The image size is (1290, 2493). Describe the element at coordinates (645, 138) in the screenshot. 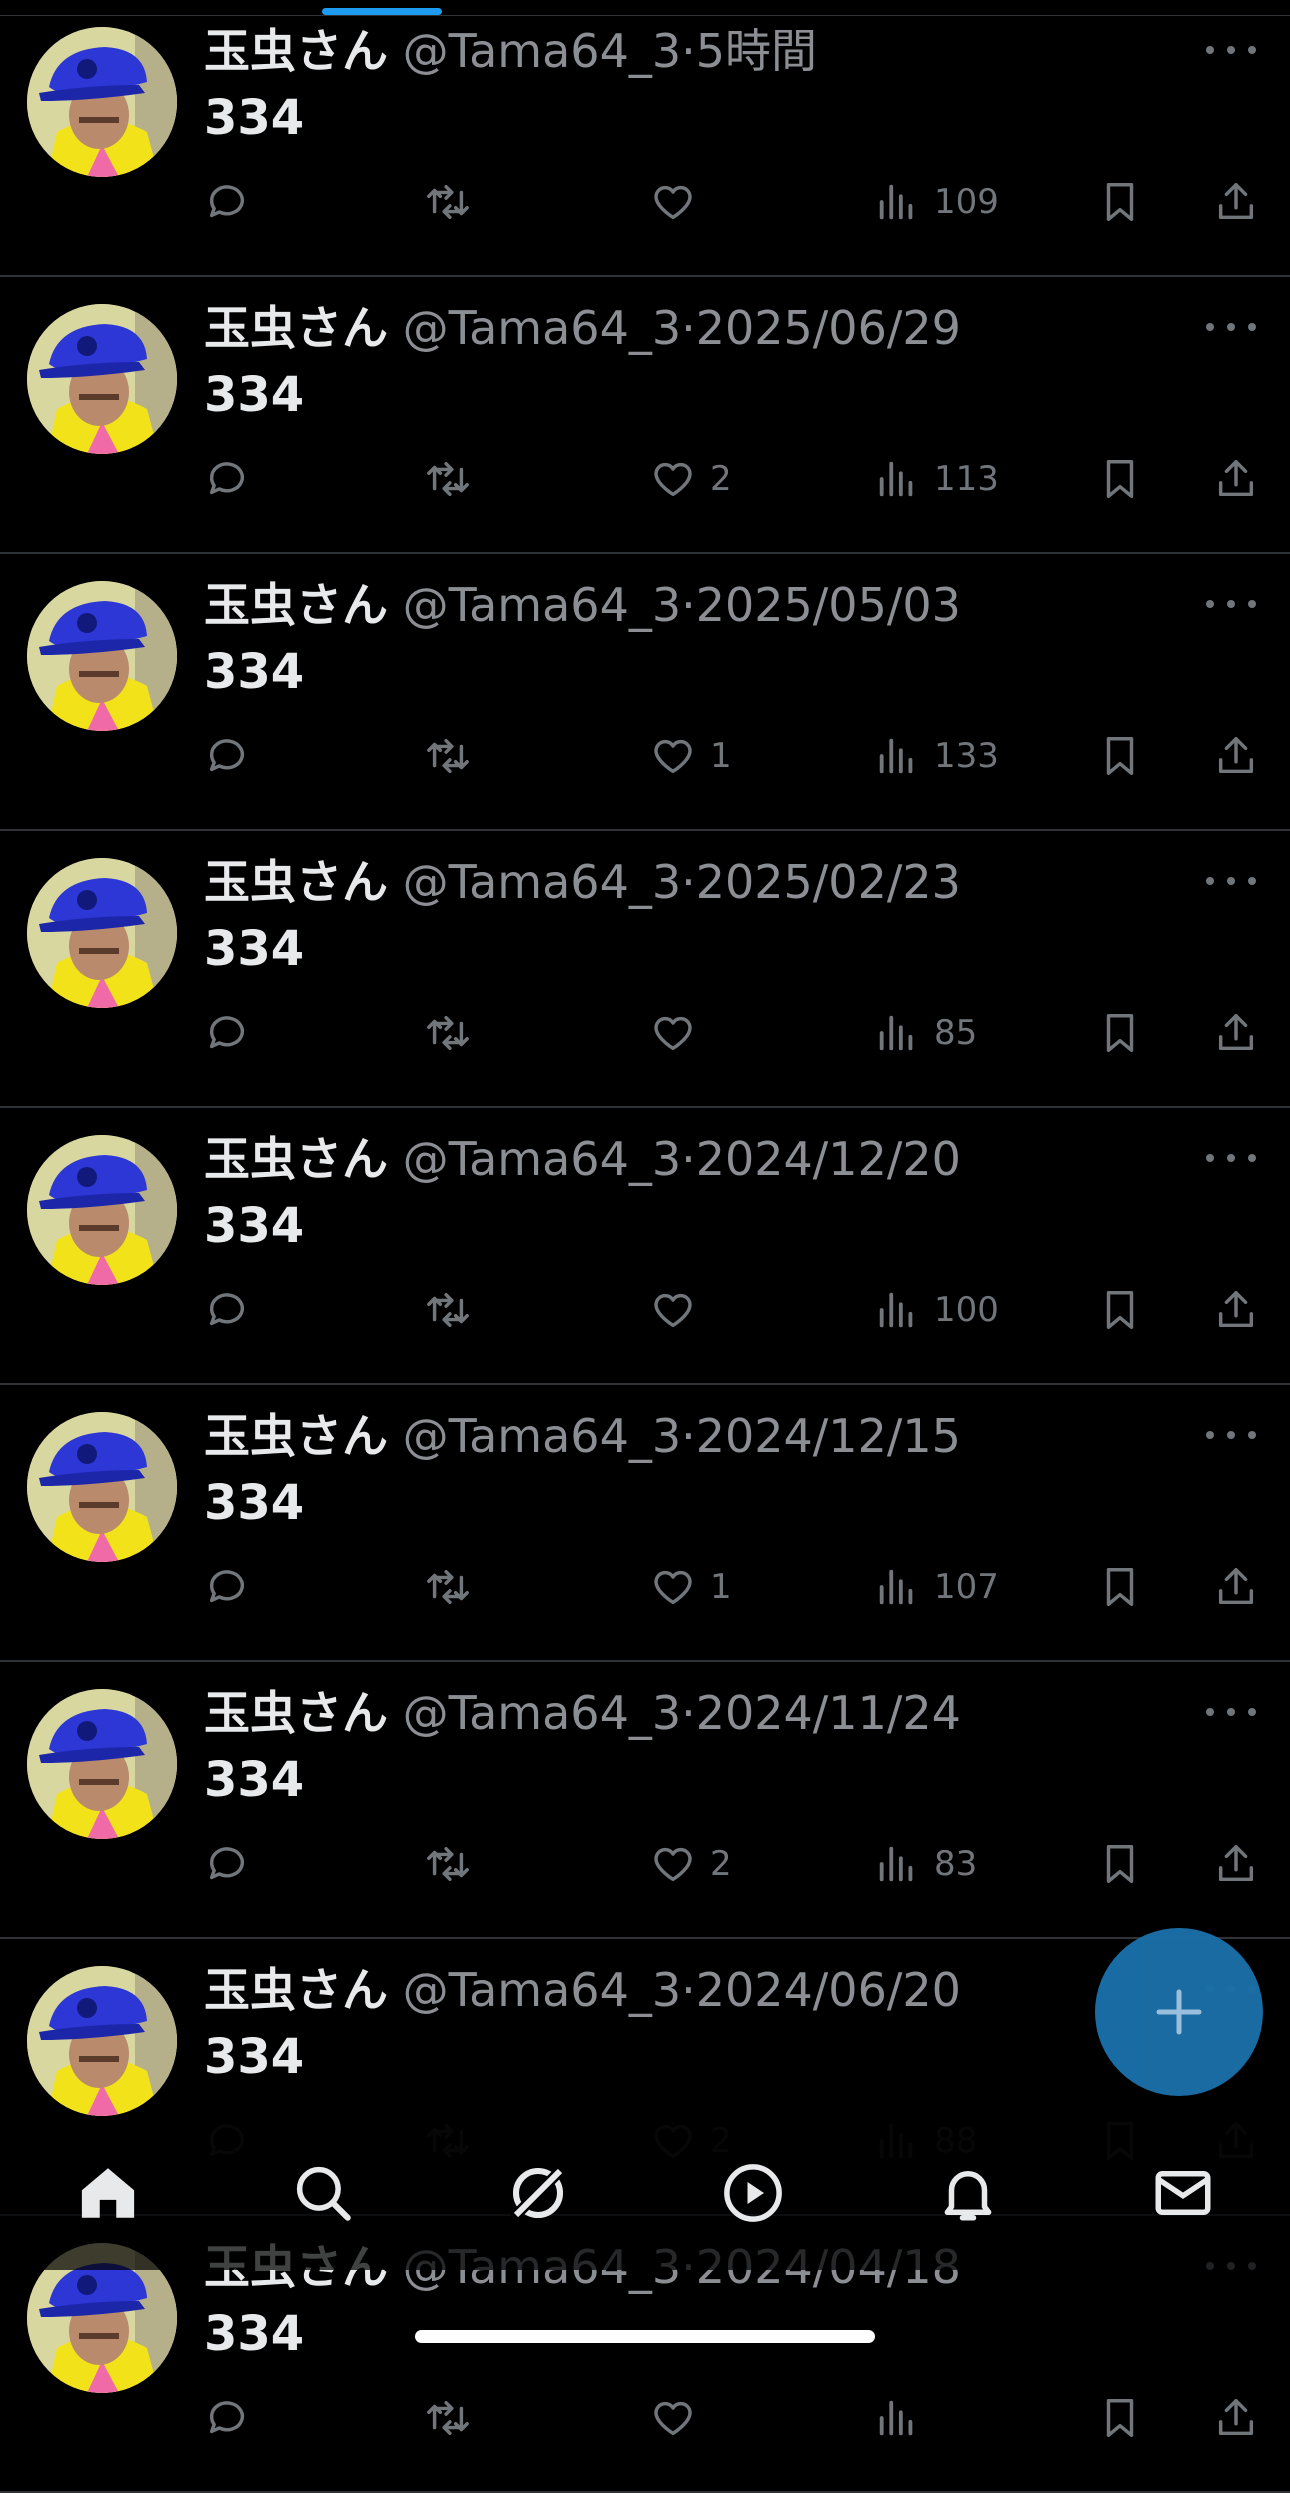

I see `post: 玉虫さん @Tama64_3·5時間 334 109` at that location.